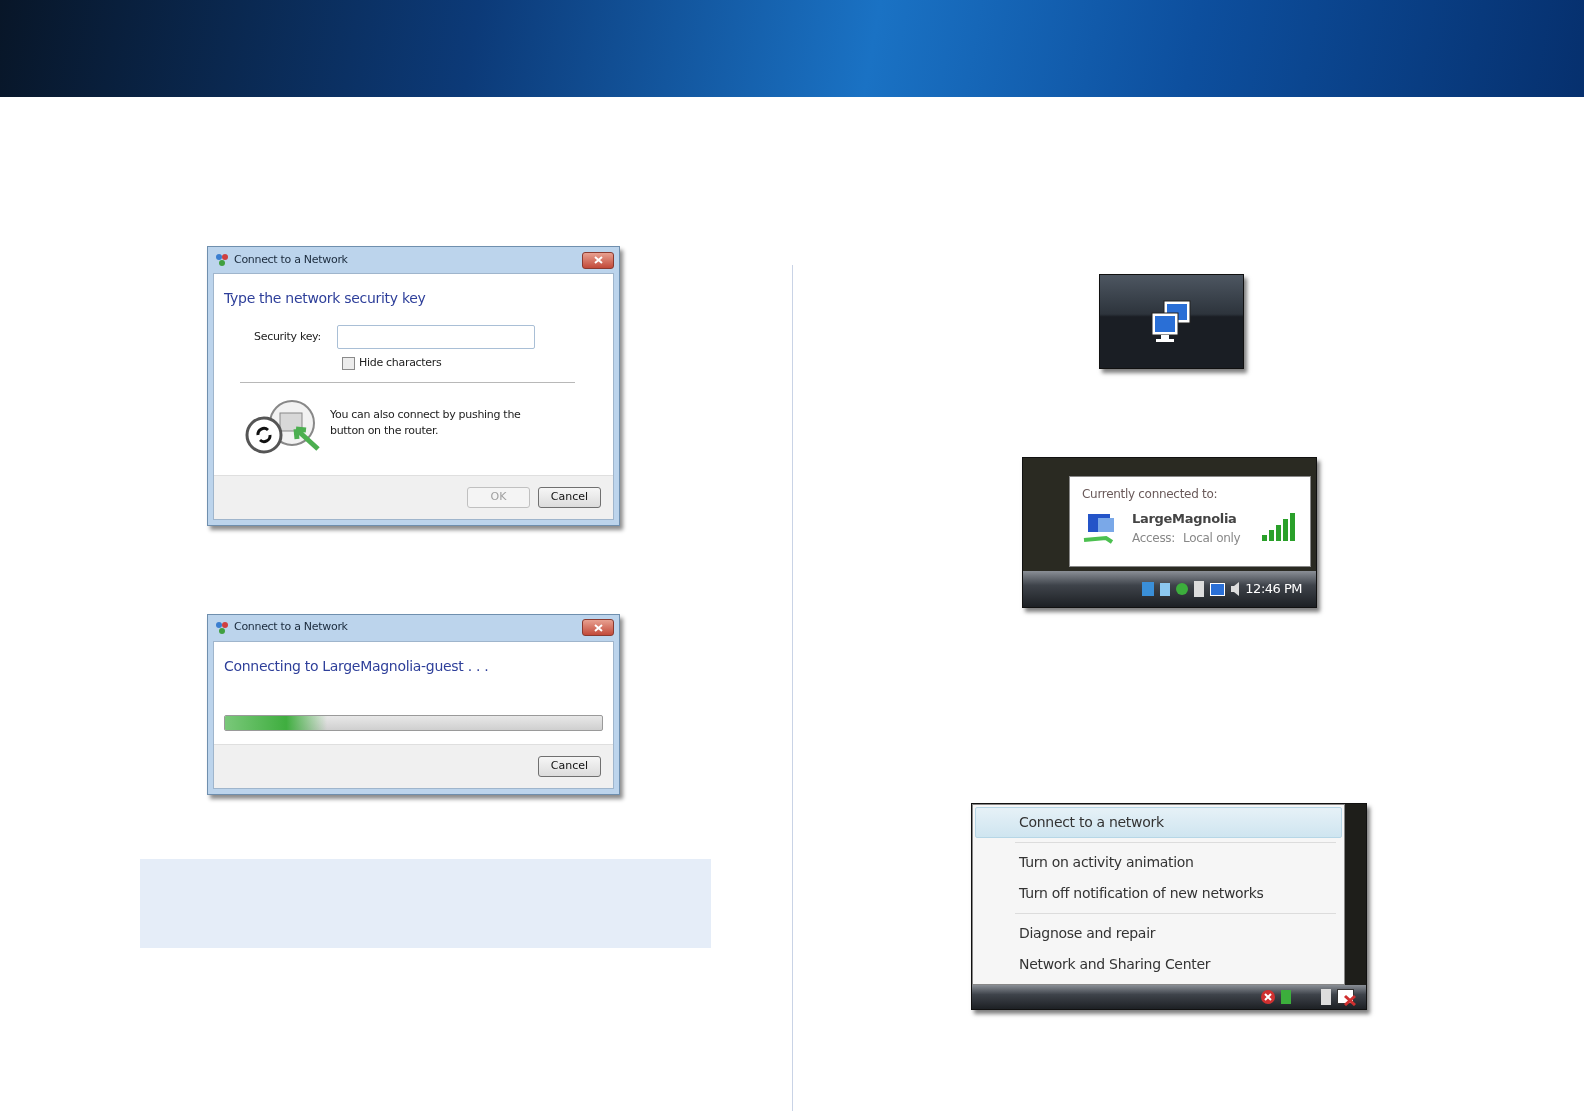 The width and height of the screenshot is (1584, 1111). Describe the element at coordinates (1158, 862) in the screenshot. I see `menu-item: Turn on activity animation` at that location.